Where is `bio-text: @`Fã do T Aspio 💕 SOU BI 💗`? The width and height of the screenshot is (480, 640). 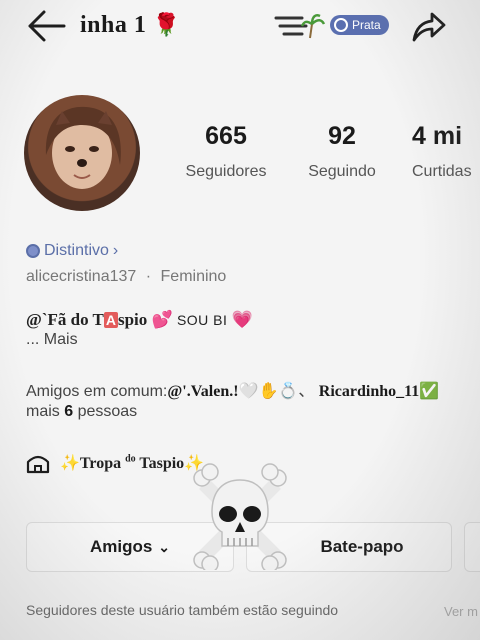 bio-text: @`Fã do T Aspio 💕 SOU BI 💗 is located at coordinates (139, 319).